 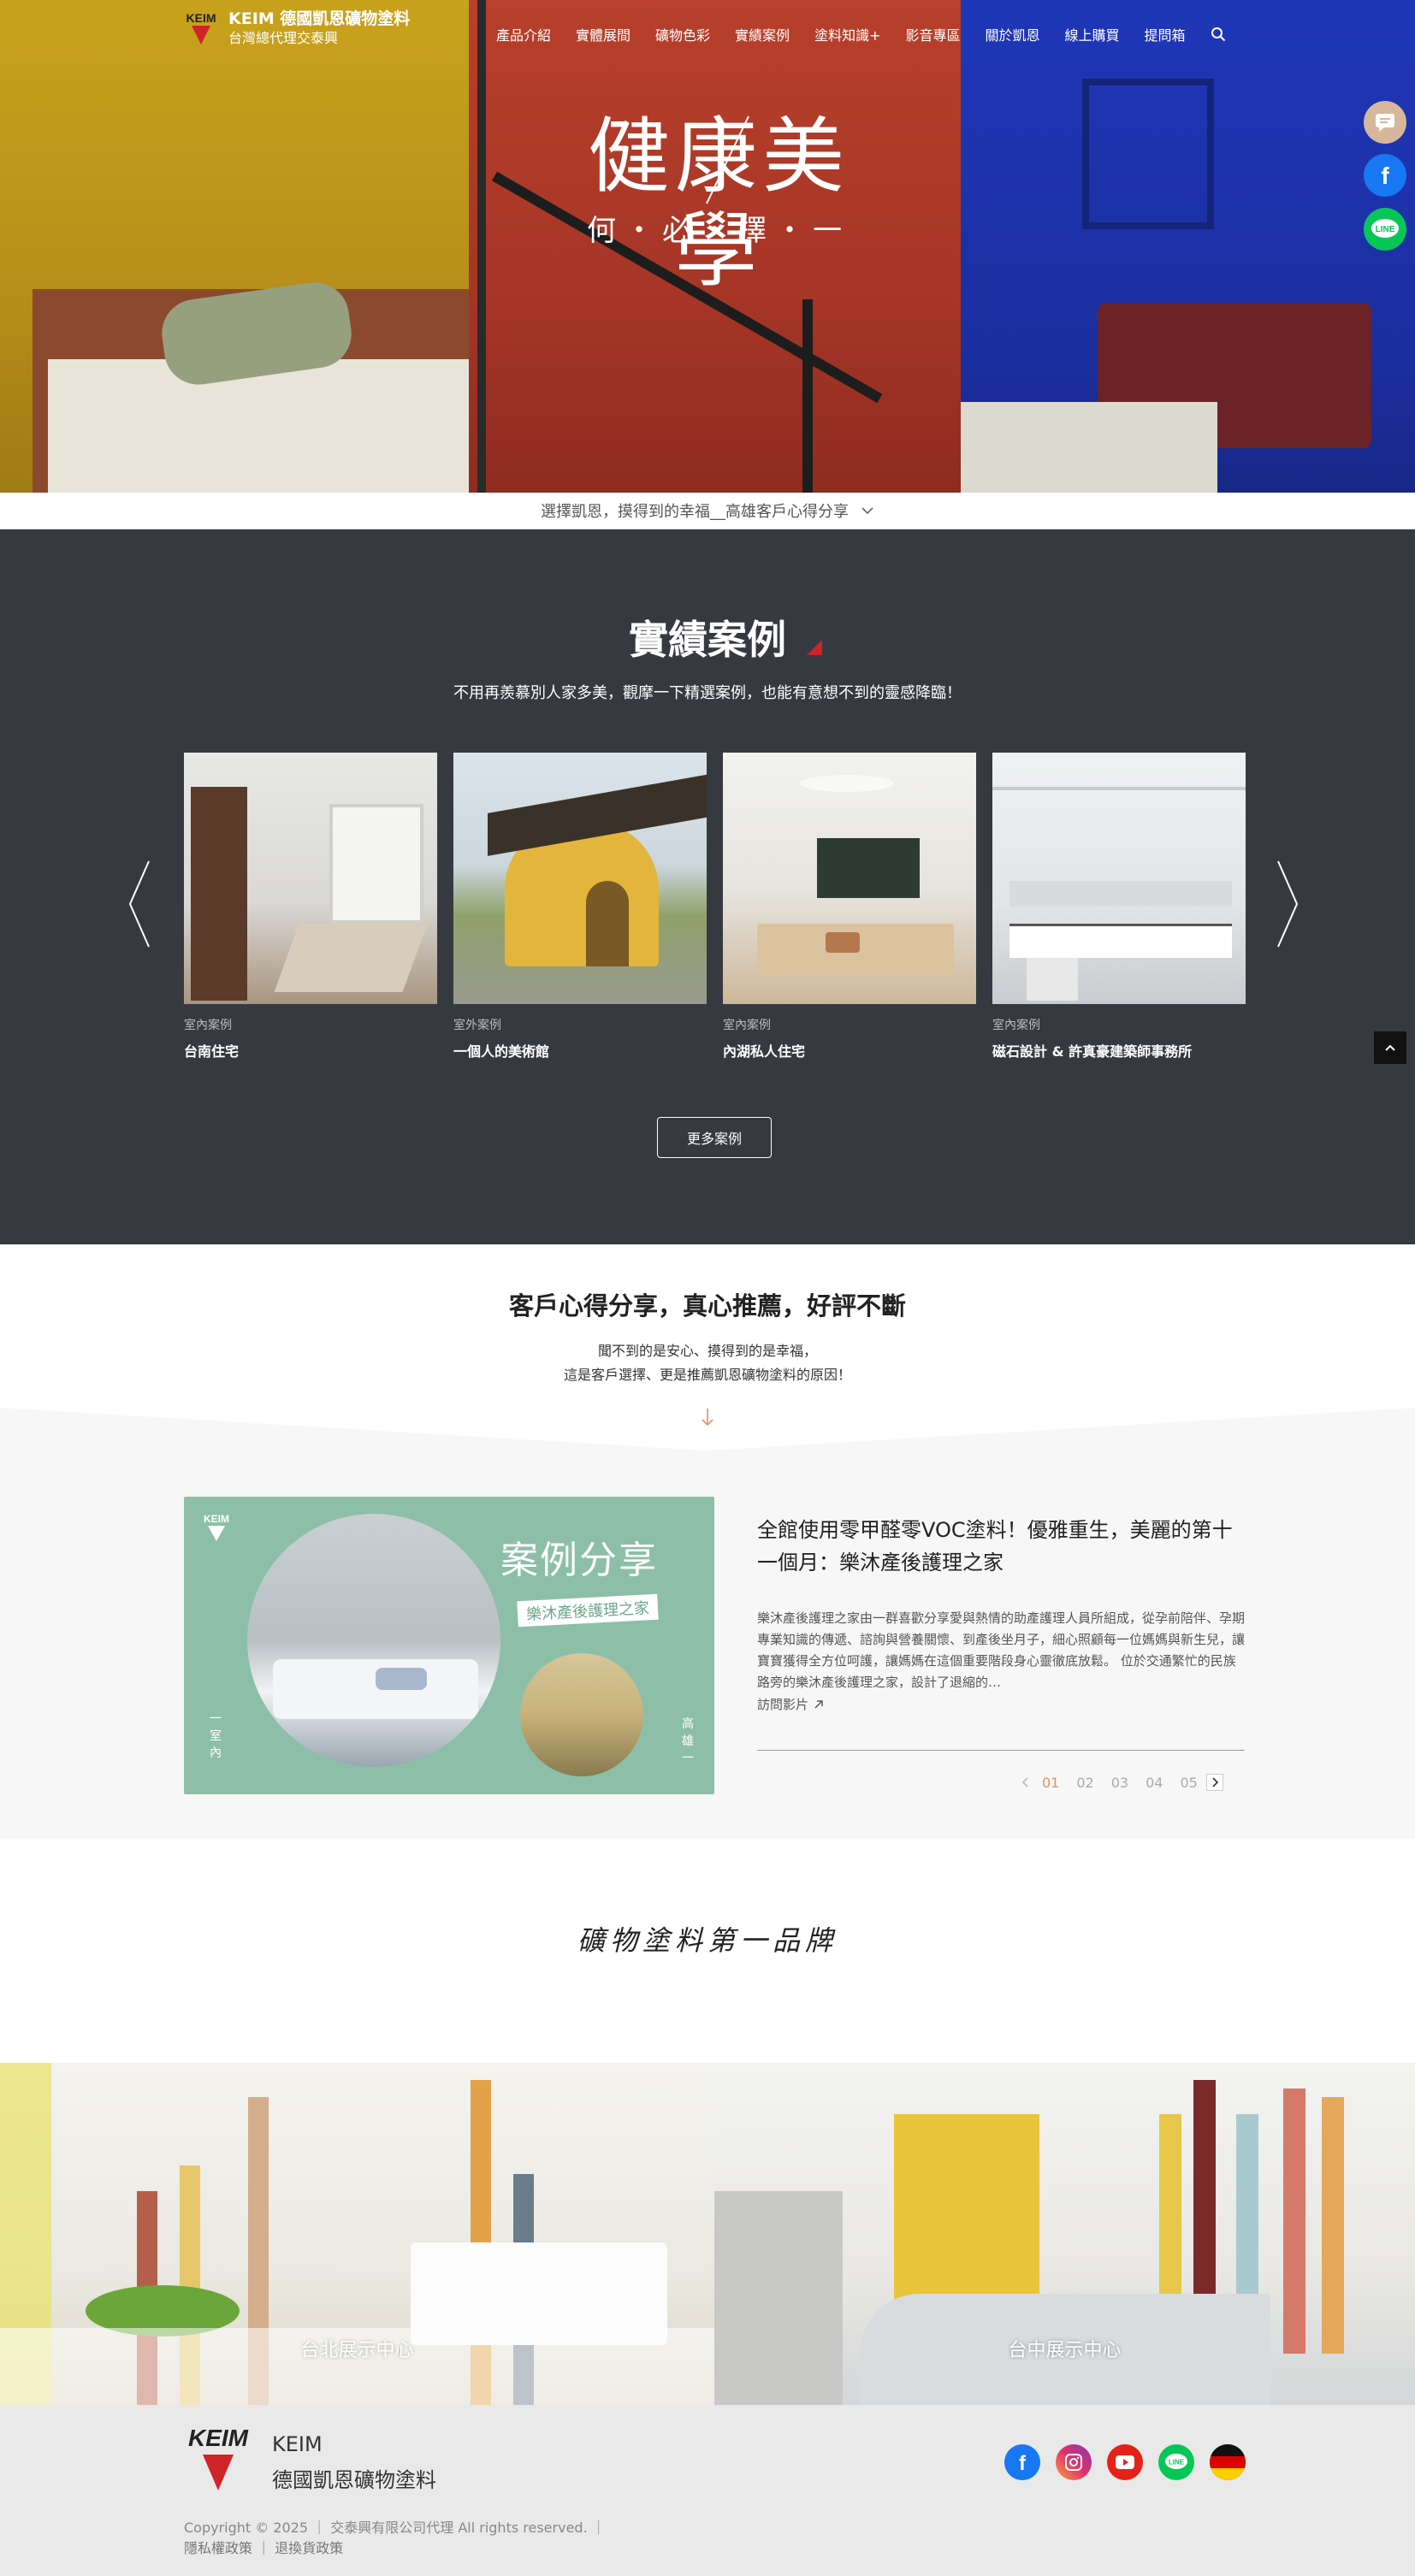 I want to click on announcement-bar: 選擇凱恩，摸得到的幸福__高雄客戶心得分享, so click(x=707, y=511).